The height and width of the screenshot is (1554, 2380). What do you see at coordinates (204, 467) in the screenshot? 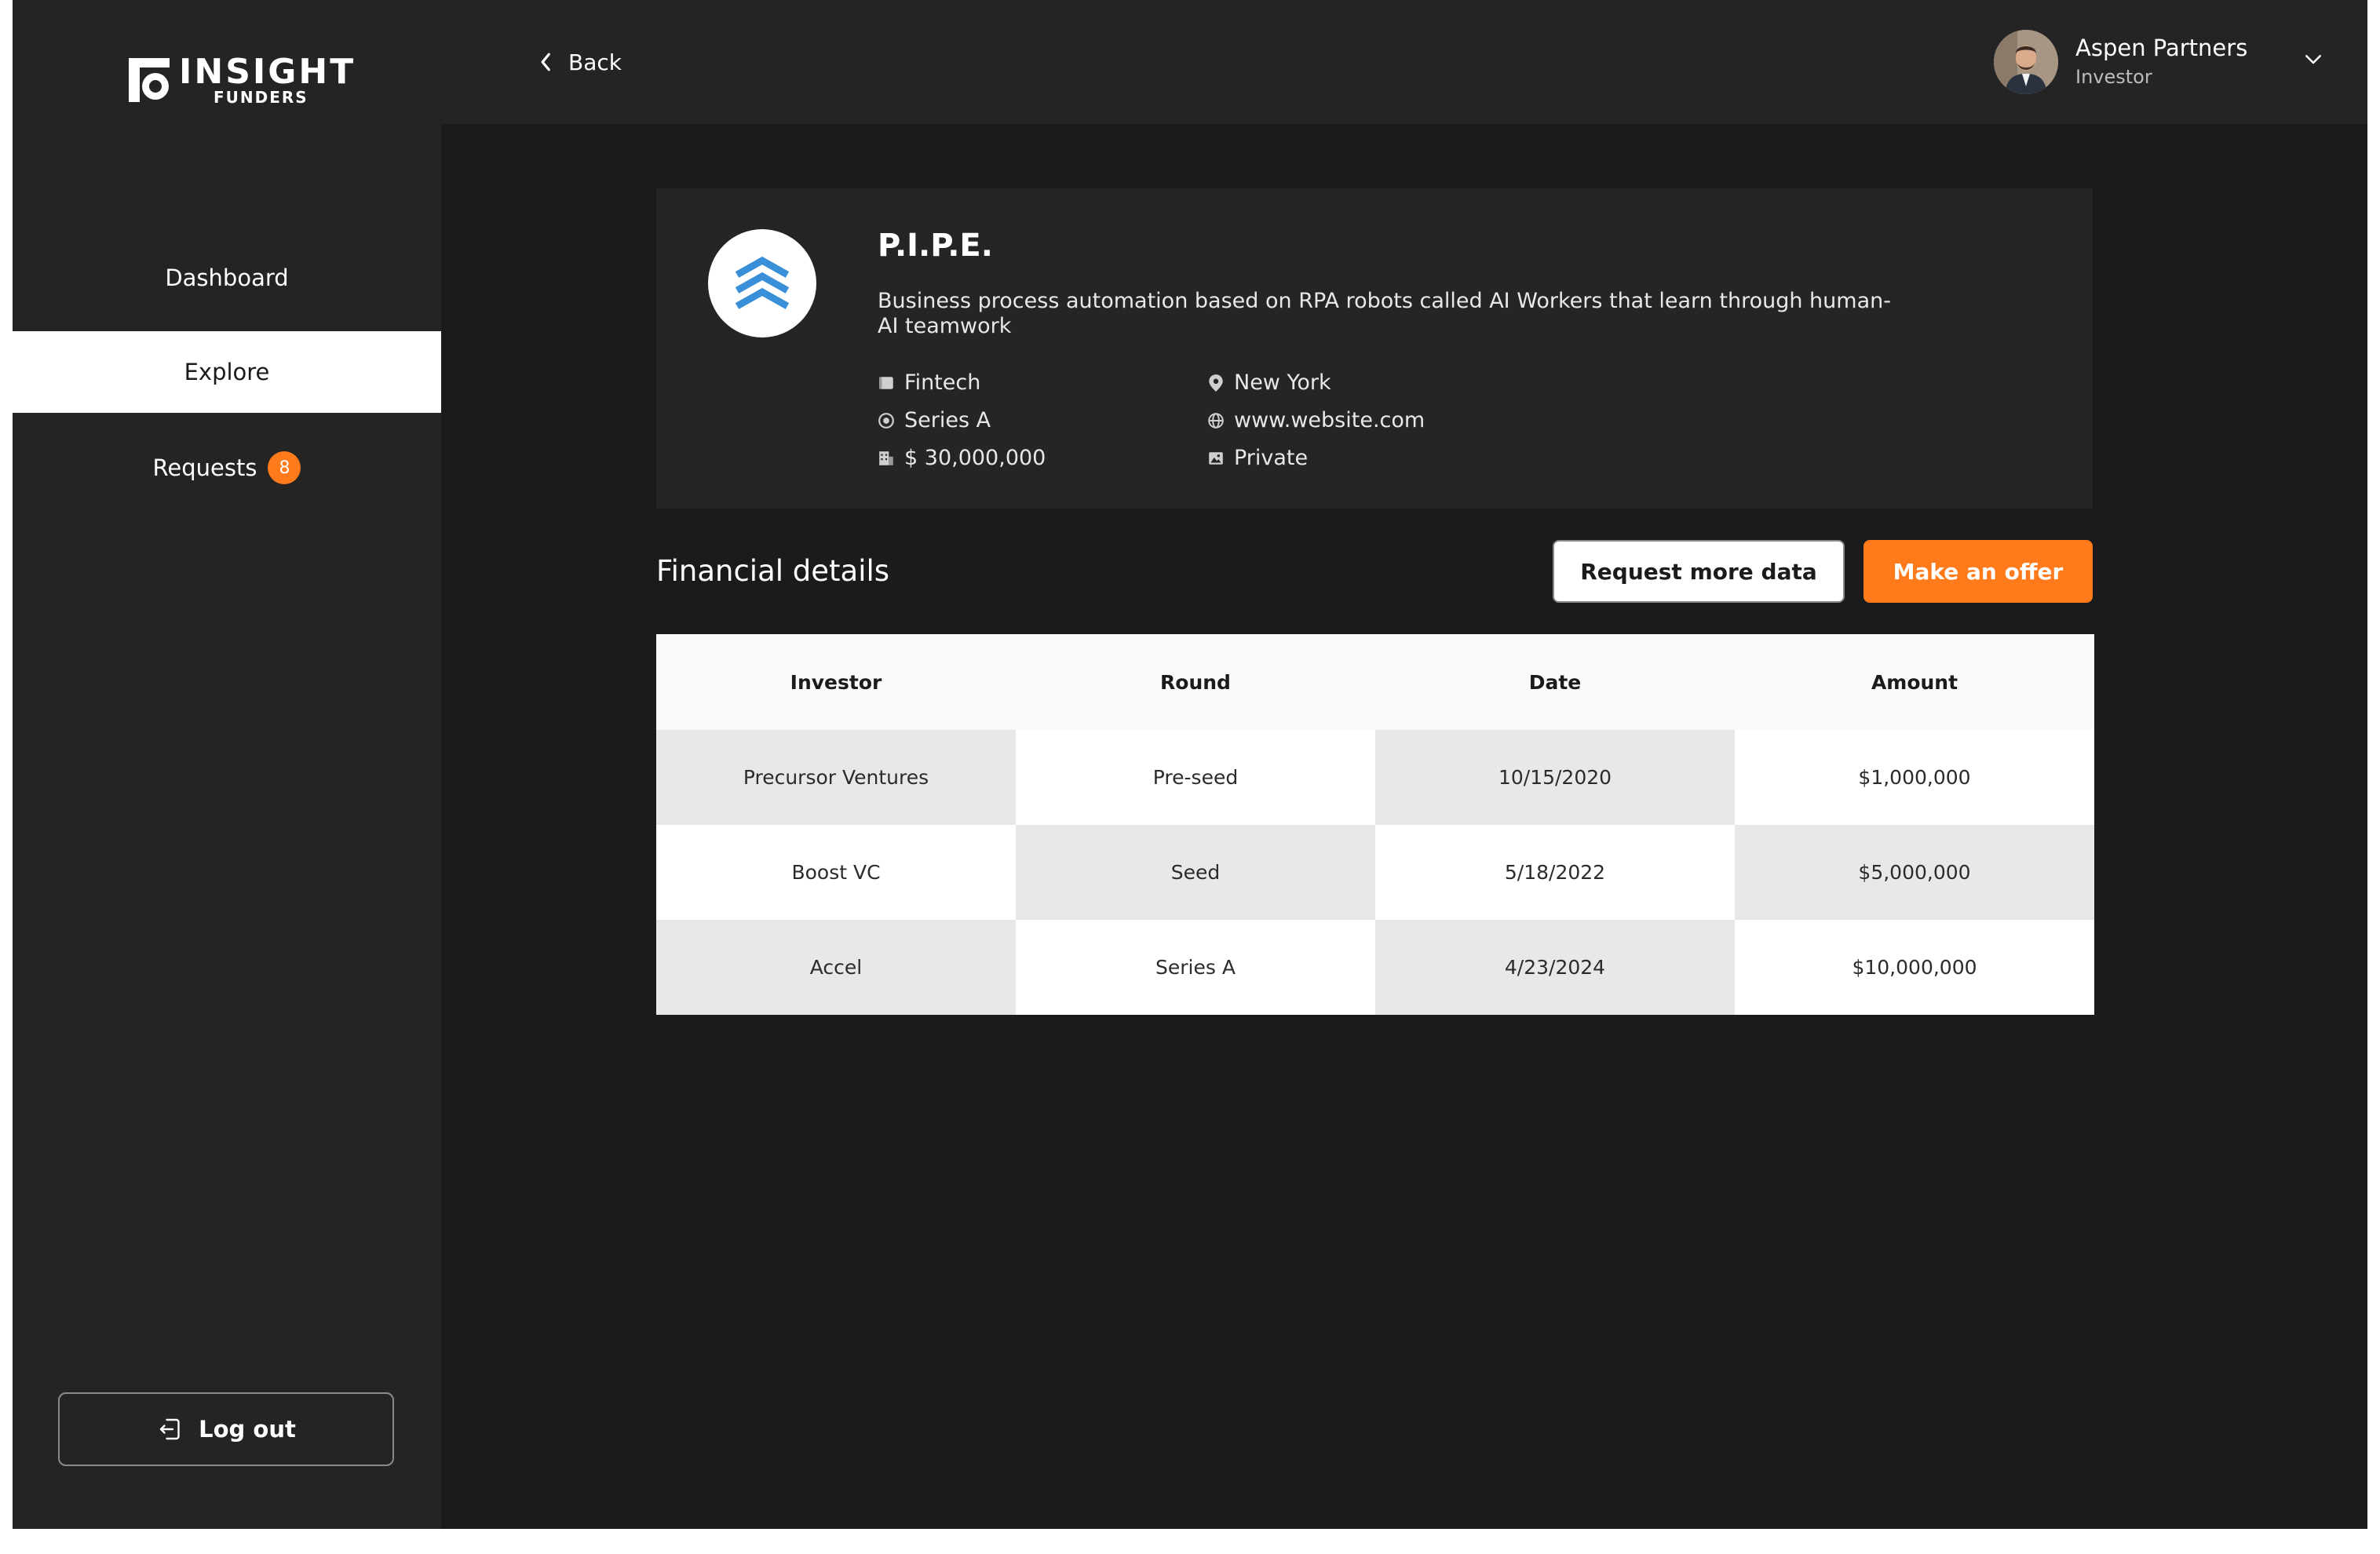
I see `sidebar-item-label: Requests` at bounding box center [204, 467].